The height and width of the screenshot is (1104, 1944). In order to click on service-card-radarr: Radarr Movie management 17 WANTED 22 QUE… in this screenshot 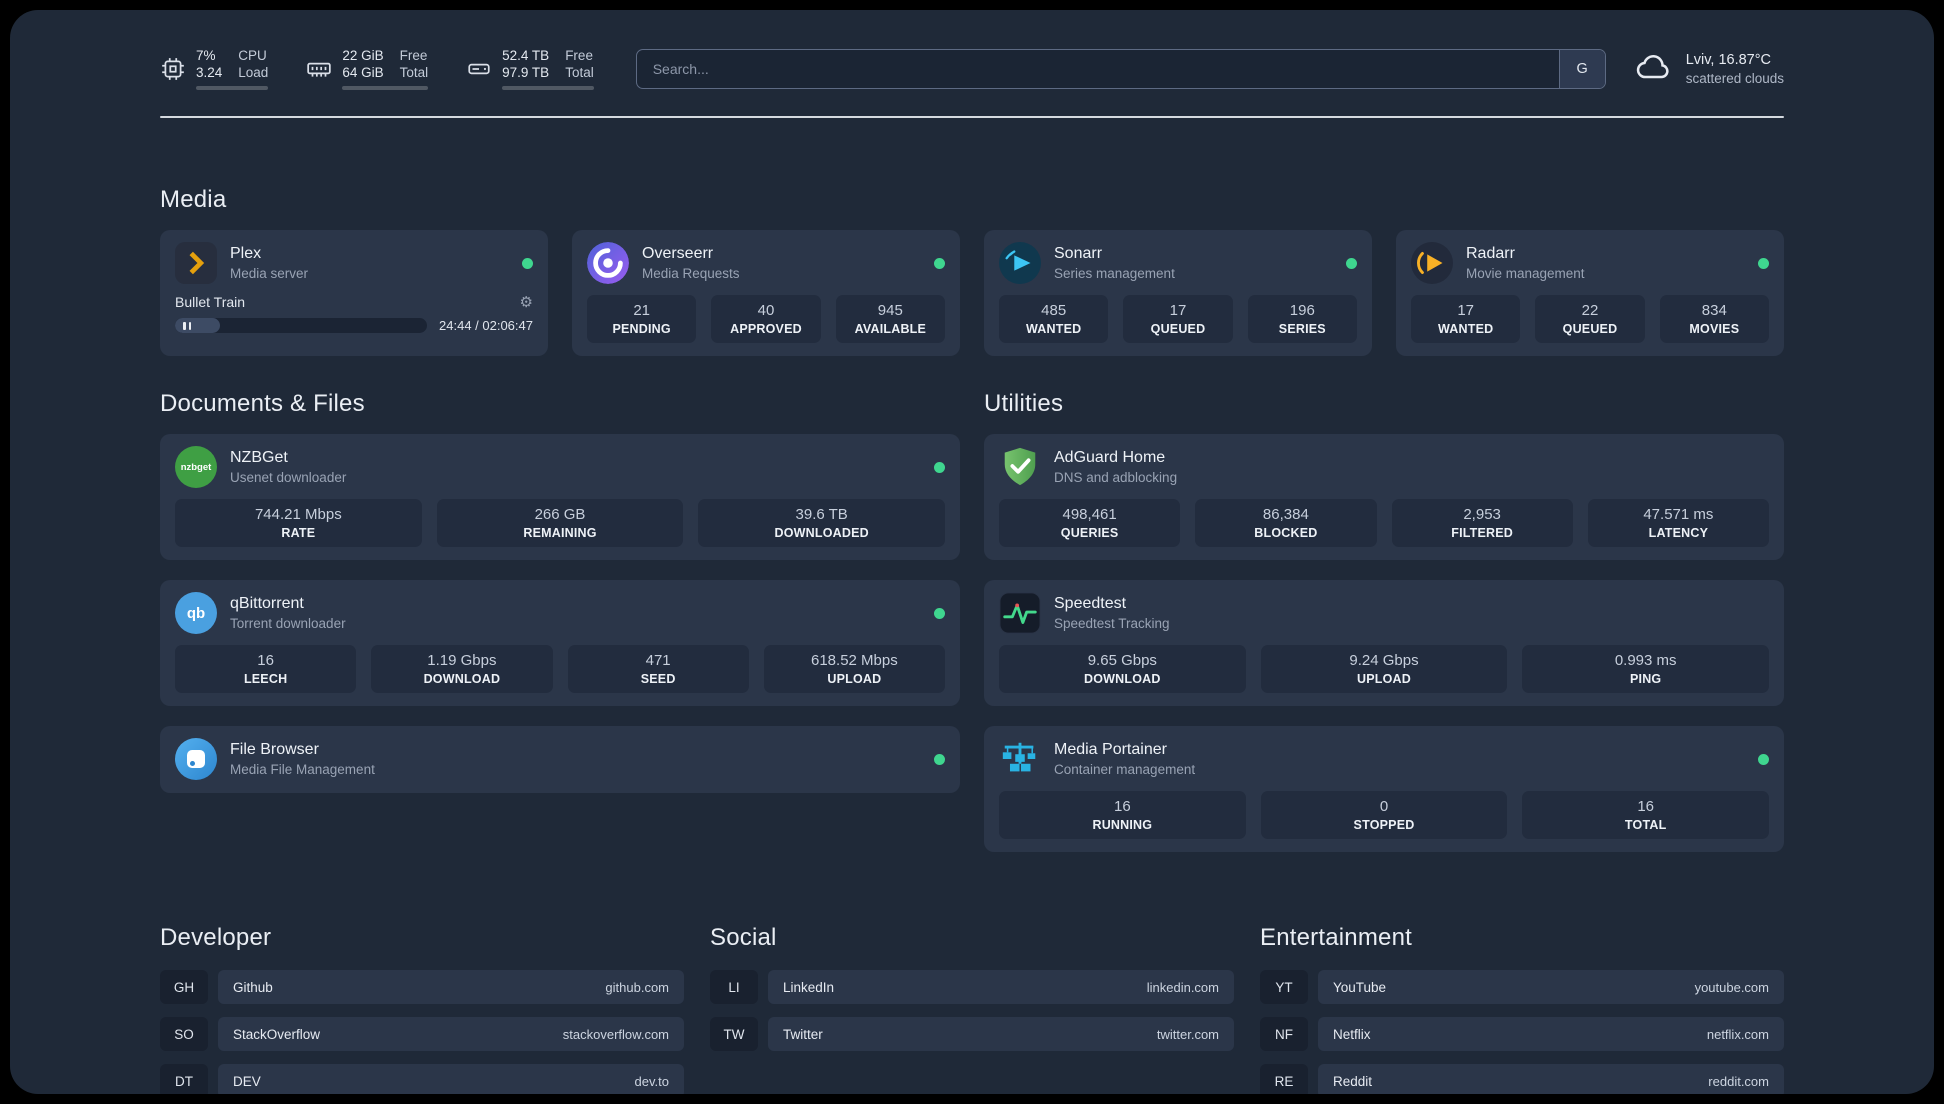, I will do `click(1590, 293)`.